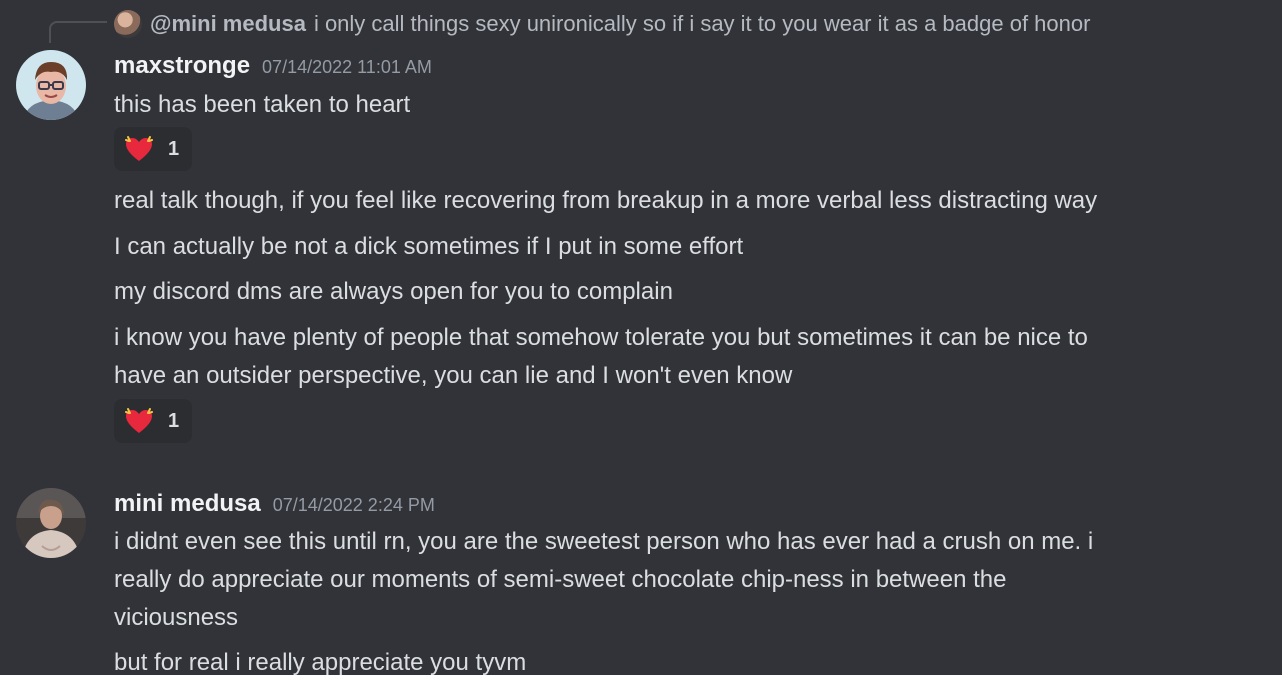  I want to click on message-text: viciousness, so click(176, 617).